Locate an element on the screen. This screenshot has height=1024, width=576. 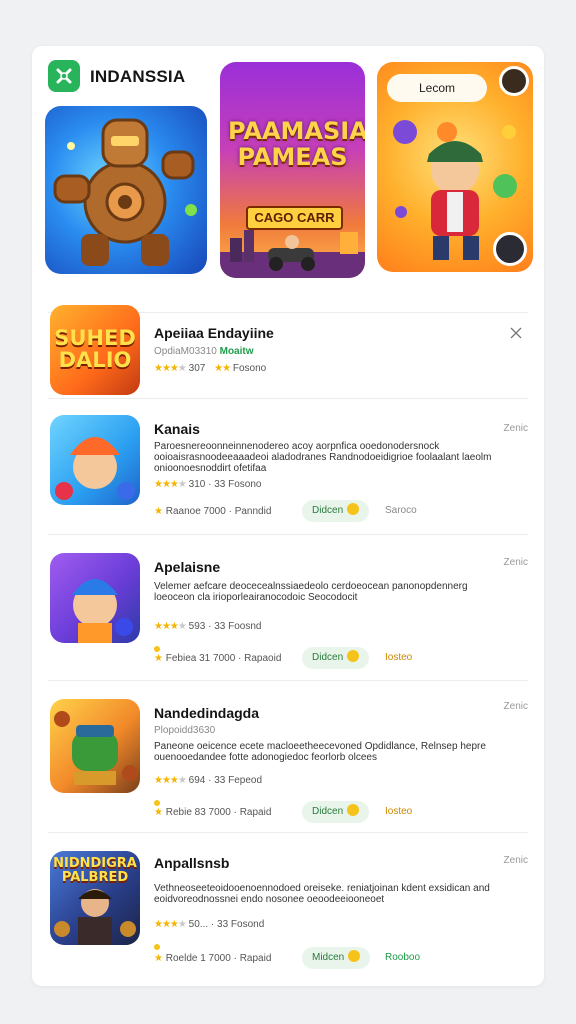
game-title: Apeiiaa Endayiine is located at coordinates (214, 333).